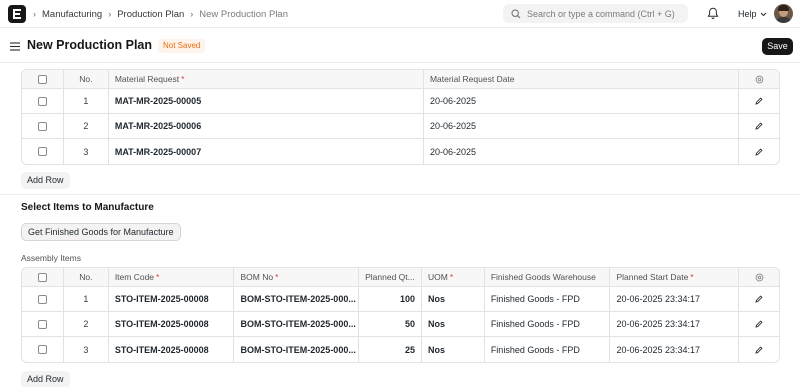  Describe the element at coordinates (266, 101) in the screenshot. I see `material-request-cell: MAT-MR-2025-00005` at that location.